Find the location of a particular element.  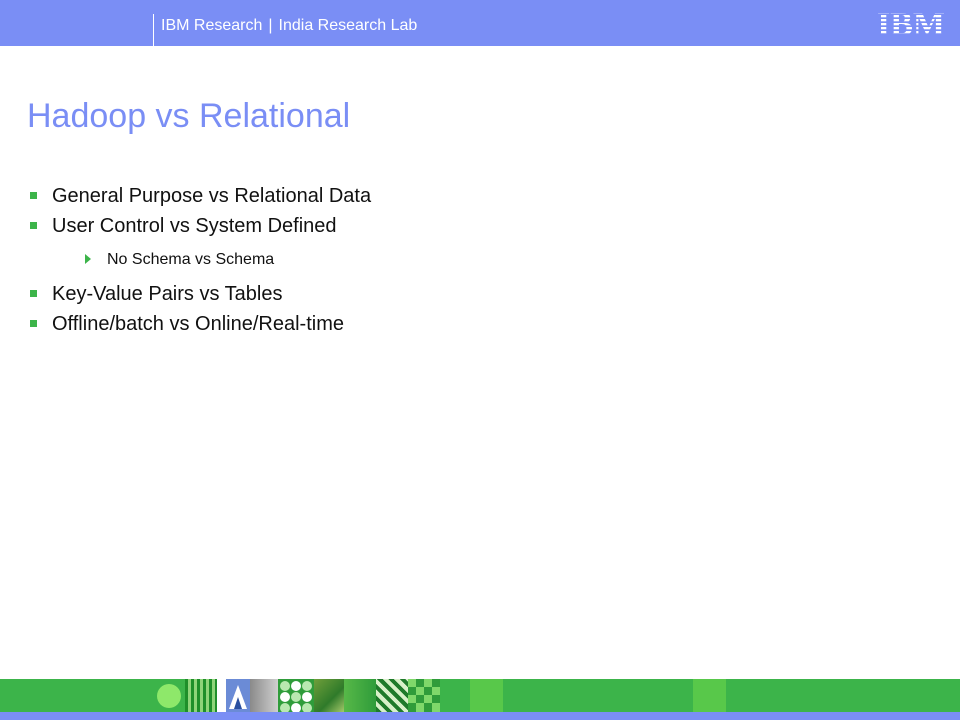

header-bar: IBM Research | India Research Lab IBM is located at coordinates (480, 23).